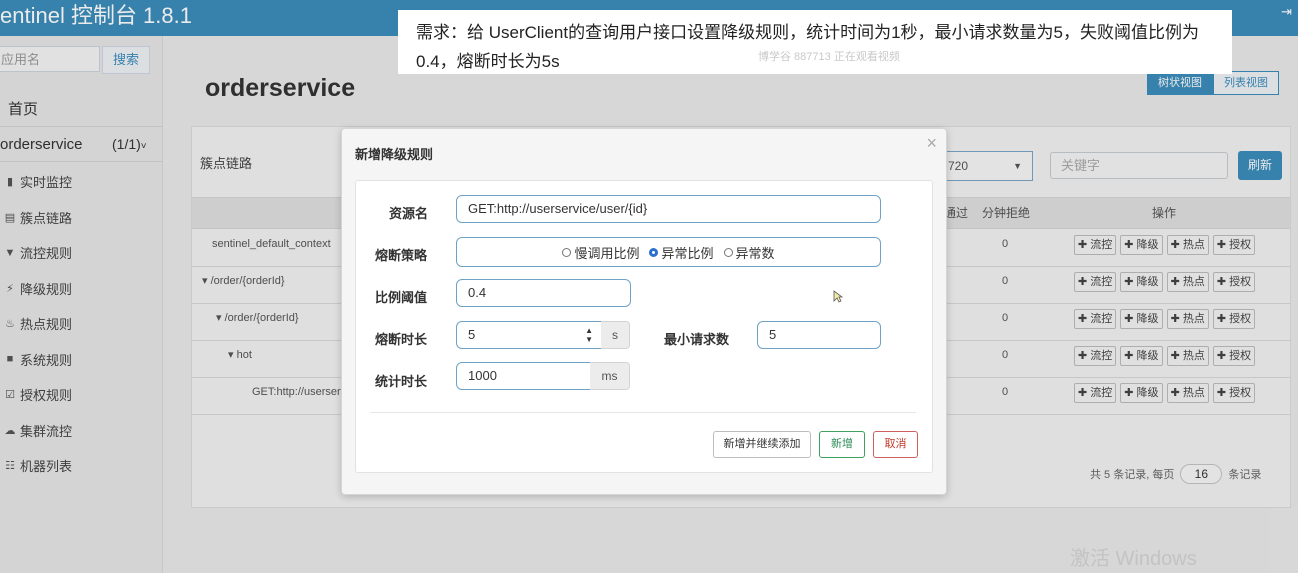  Describe the element at coordinates (401, 381) in the screenshot. I see `stat-duration-label: 统计时长` at that location.